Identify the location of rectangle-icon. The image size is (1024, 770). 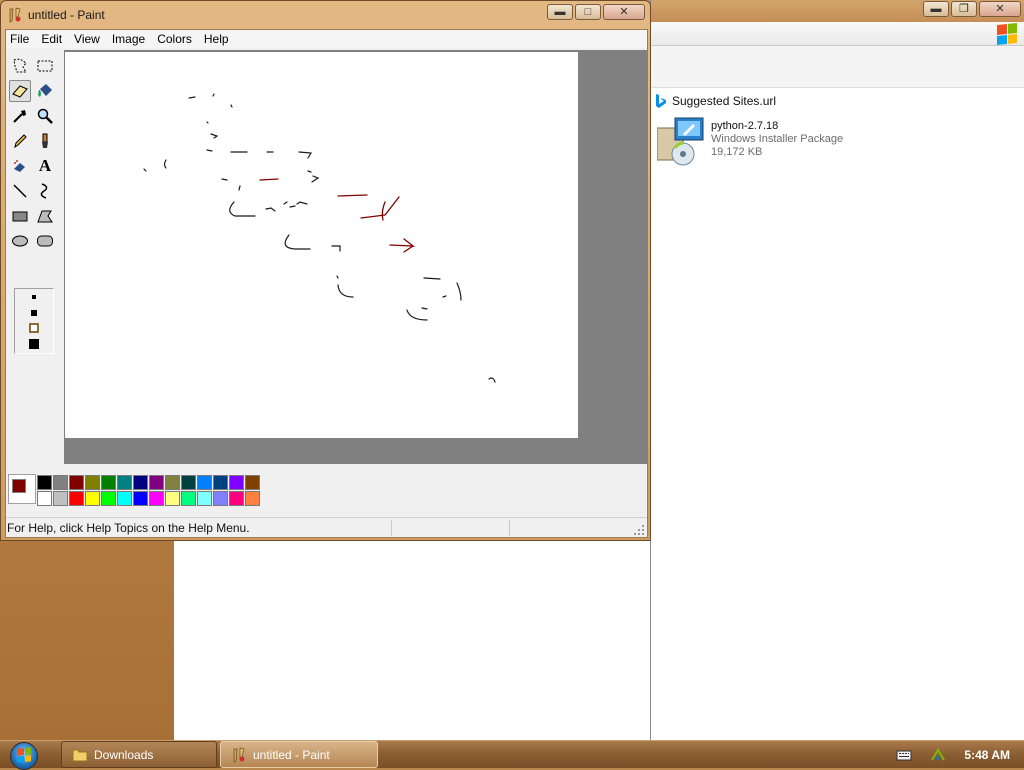
(20, 216).